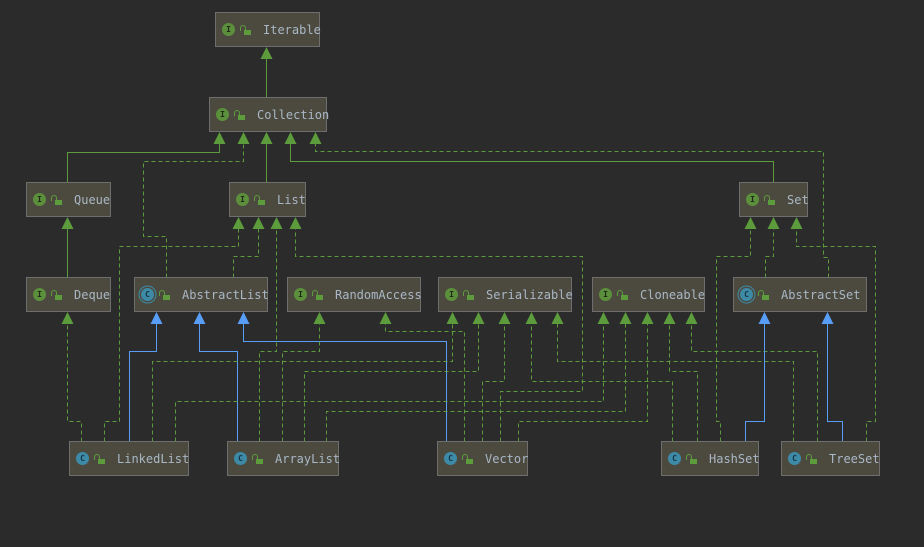 The image size is (924, 547). I want to click on node-randomaccess: I RandomAccess, so click(354, 294).